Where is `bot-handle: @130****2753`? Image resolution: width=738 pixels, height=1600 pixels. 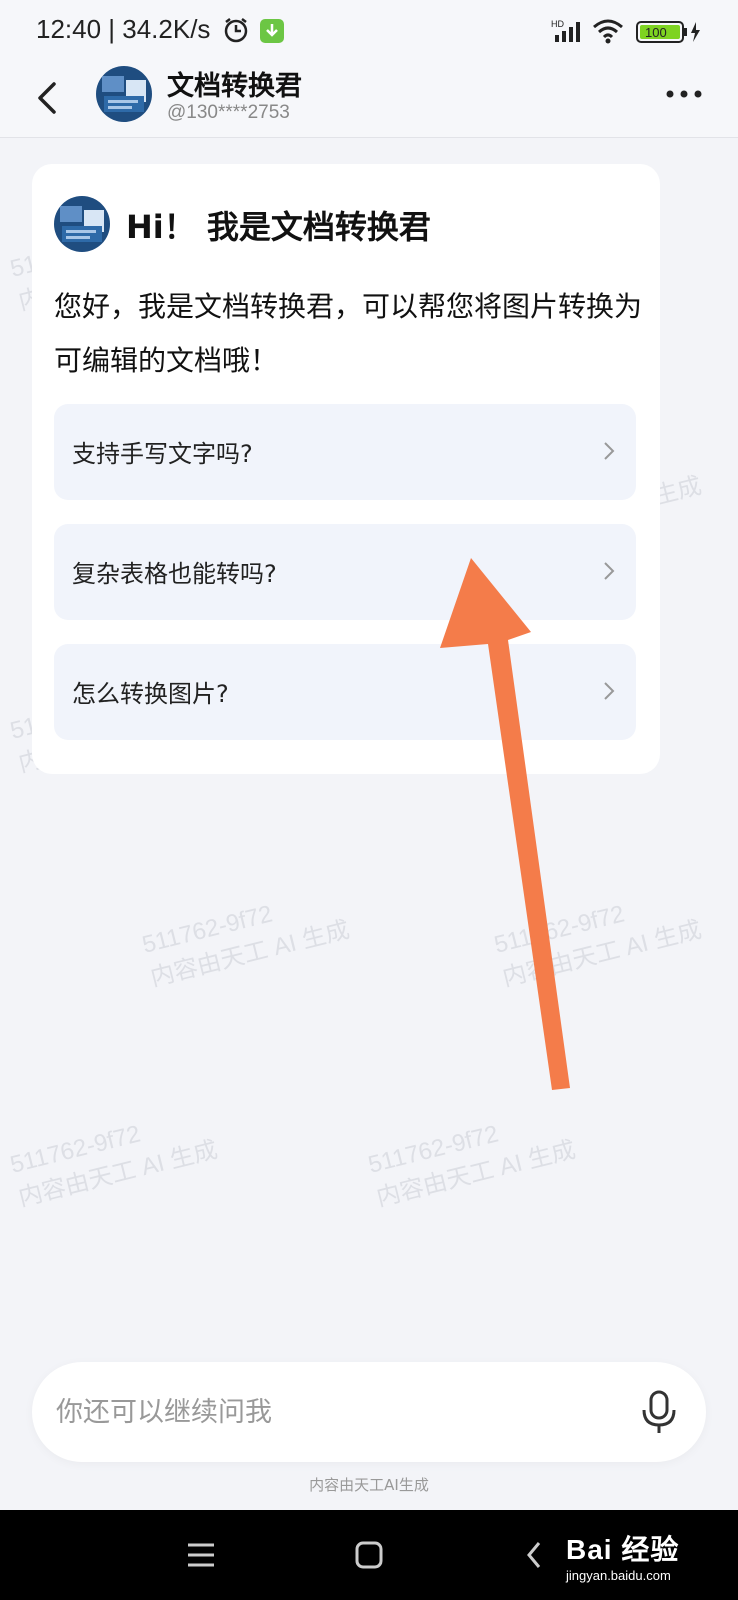
bot-handle: @130****2753 is located at coordinates (228, 112).